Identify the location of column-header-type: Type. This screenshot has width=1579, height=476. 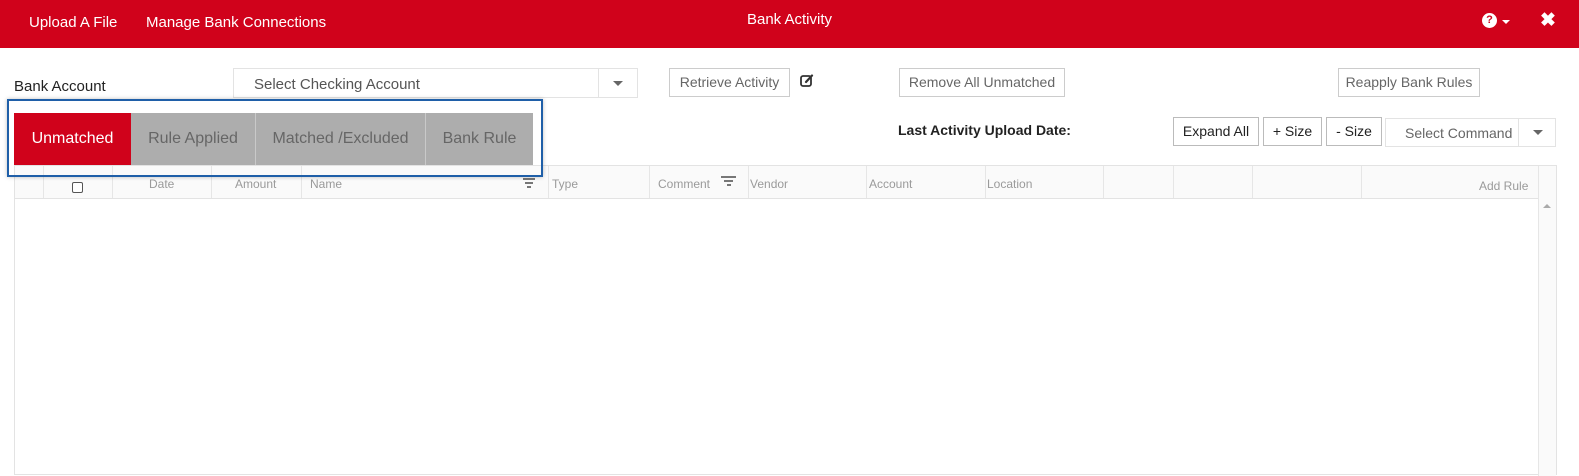
(565, 184).